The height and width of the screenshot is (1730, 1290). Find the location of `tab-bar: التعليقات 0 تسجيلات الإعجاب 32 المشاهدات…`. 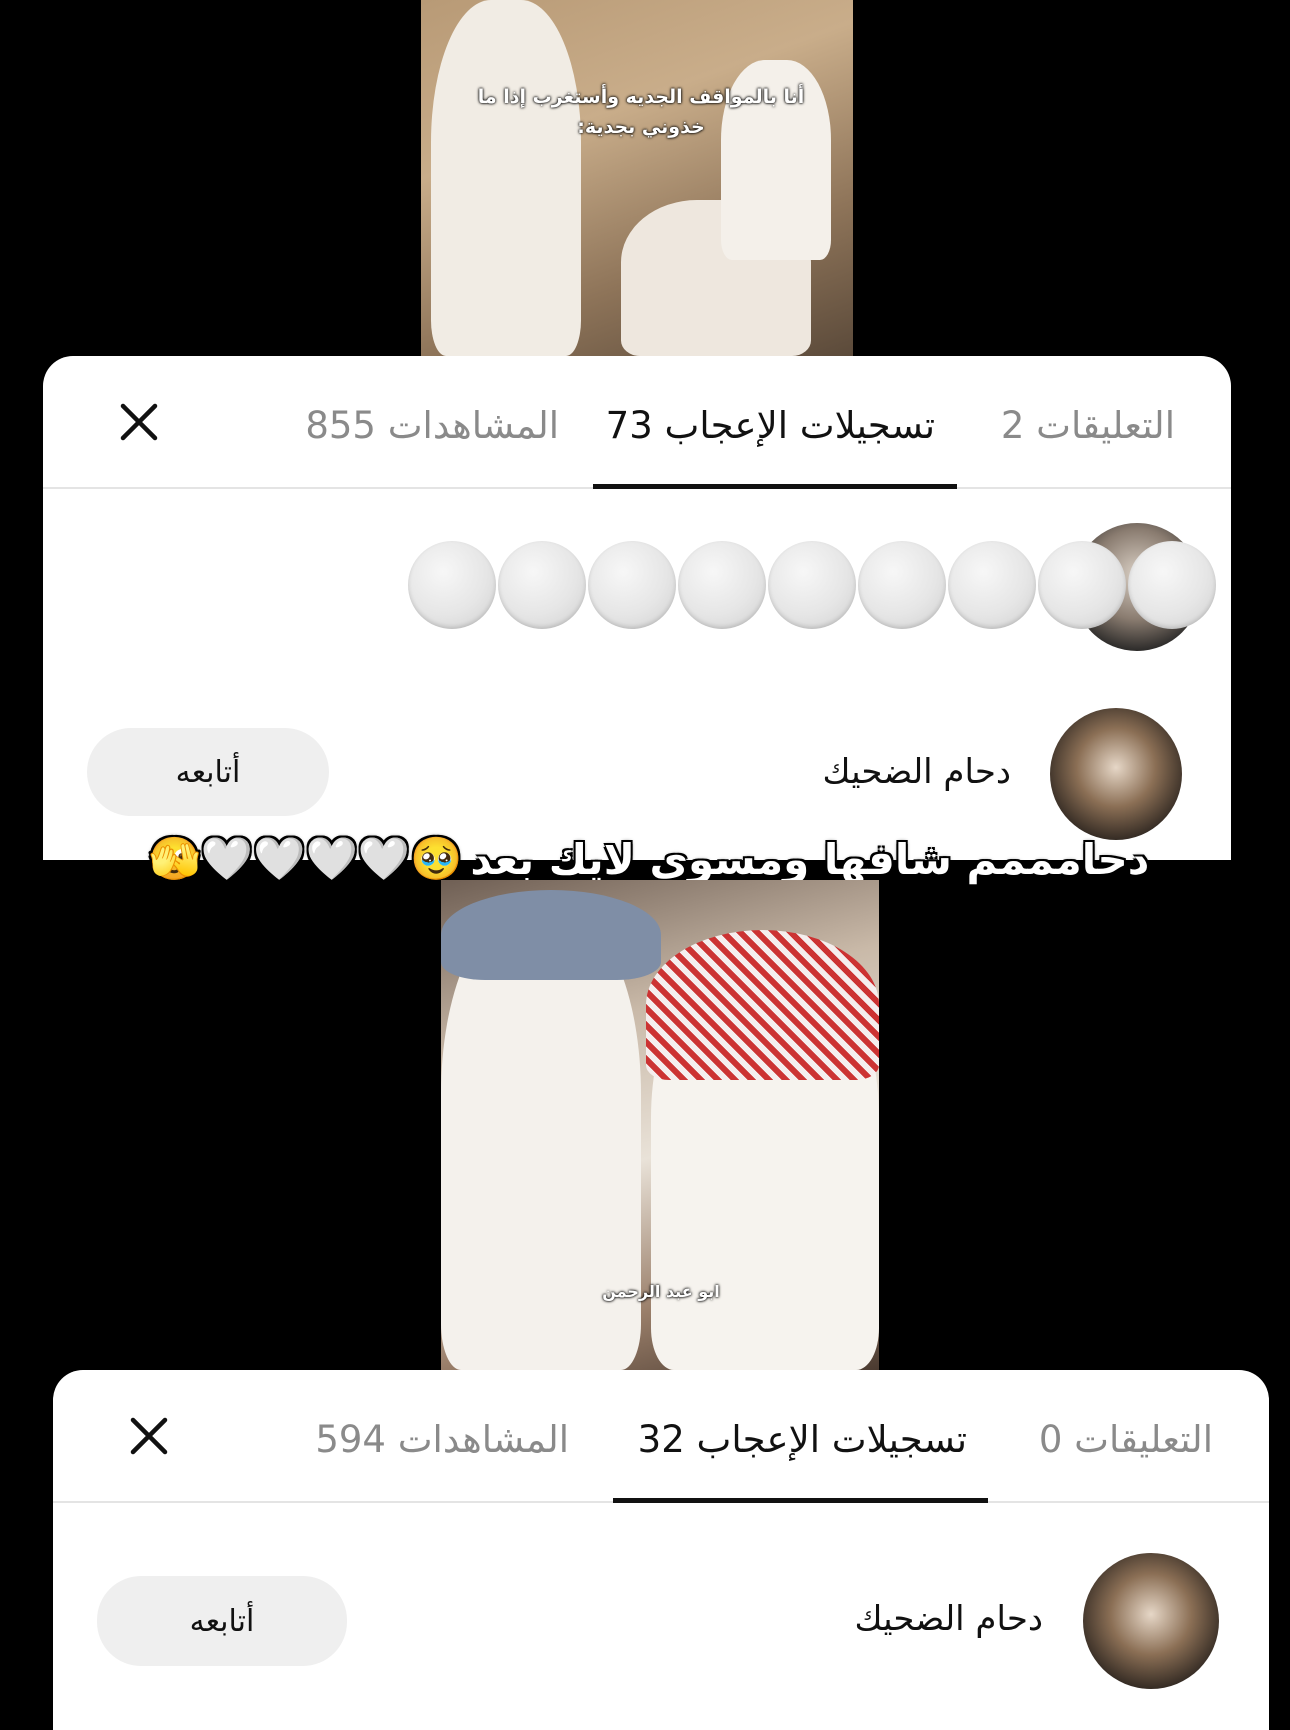

tab-bar: التعليقات 0 تسجيلات الإعجاب 32 المشاهدات… is located at coordinates (661, 1436).